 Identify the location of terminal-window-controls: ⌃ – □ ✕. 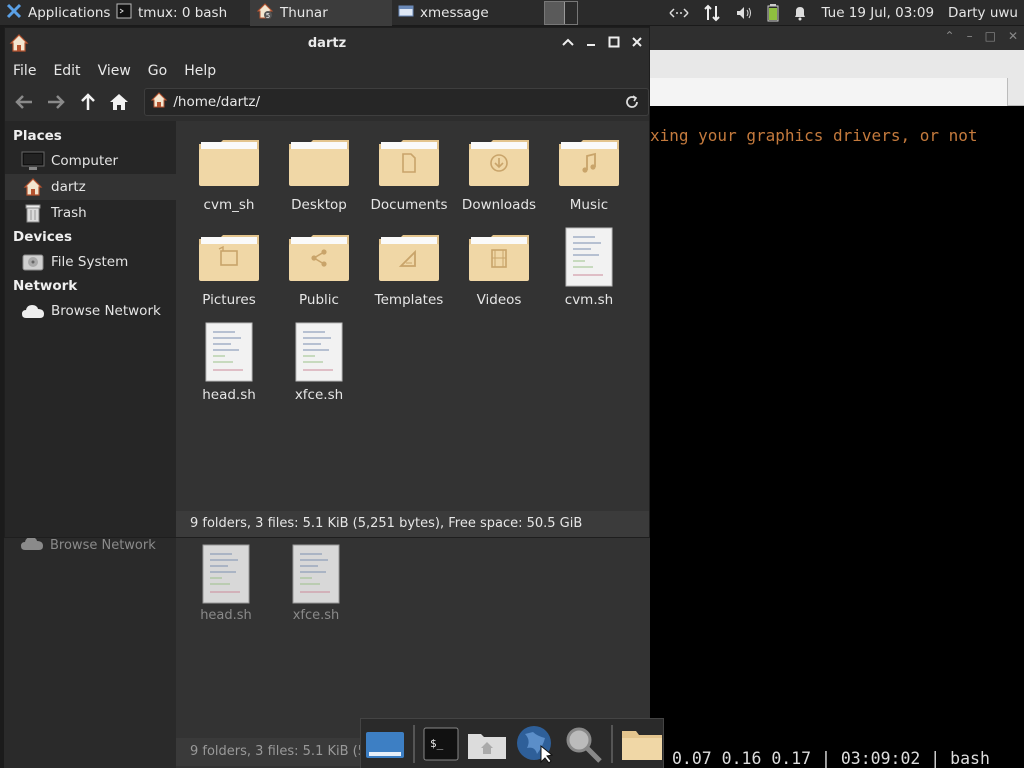
(981, 36).